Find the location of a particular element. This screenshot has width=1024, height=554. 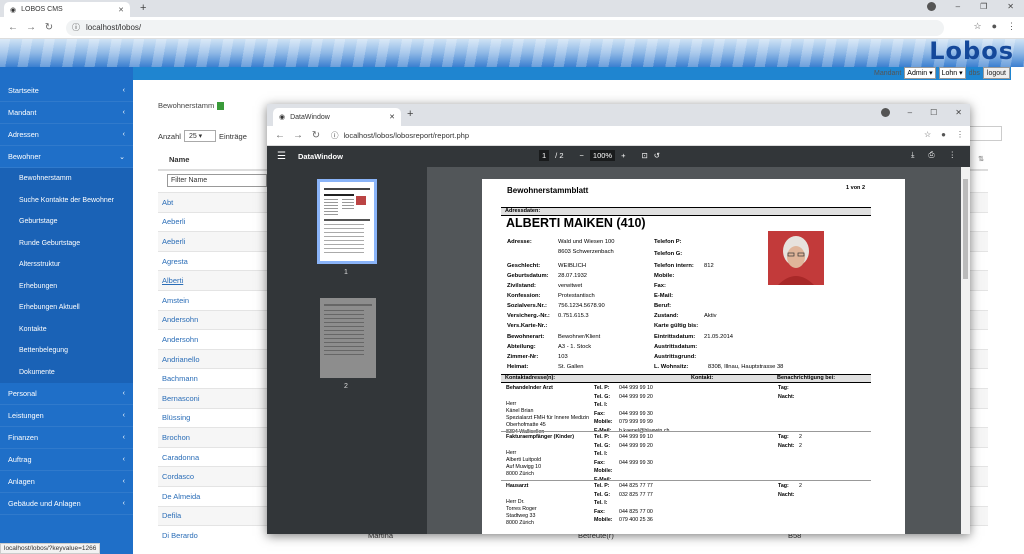

sort-icon: ⇅ is located at coordinates (981, 159).